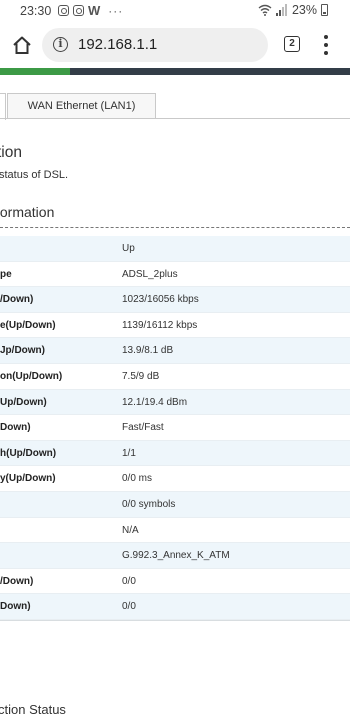 Image resolution: width=350 pixels, height=720 pixels. Describe the element at coordinates (304, 10) in the screenshot. I see `battery-percent: 23%` at that location.